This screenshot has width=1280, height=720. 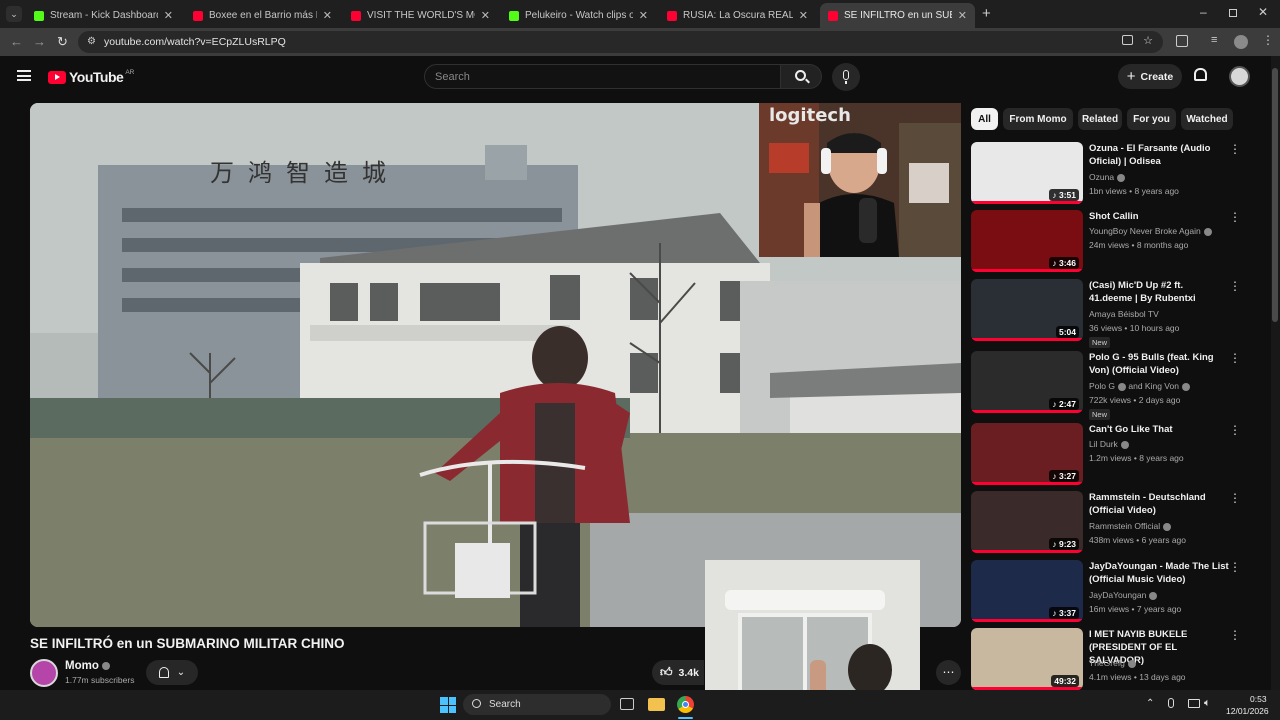 What do you see at coordinates (578, 15) in the screenshot?
I see `browser-tab: Pelukeiro - Watch clips on Kick ✕` at bounding box center [578, 15].